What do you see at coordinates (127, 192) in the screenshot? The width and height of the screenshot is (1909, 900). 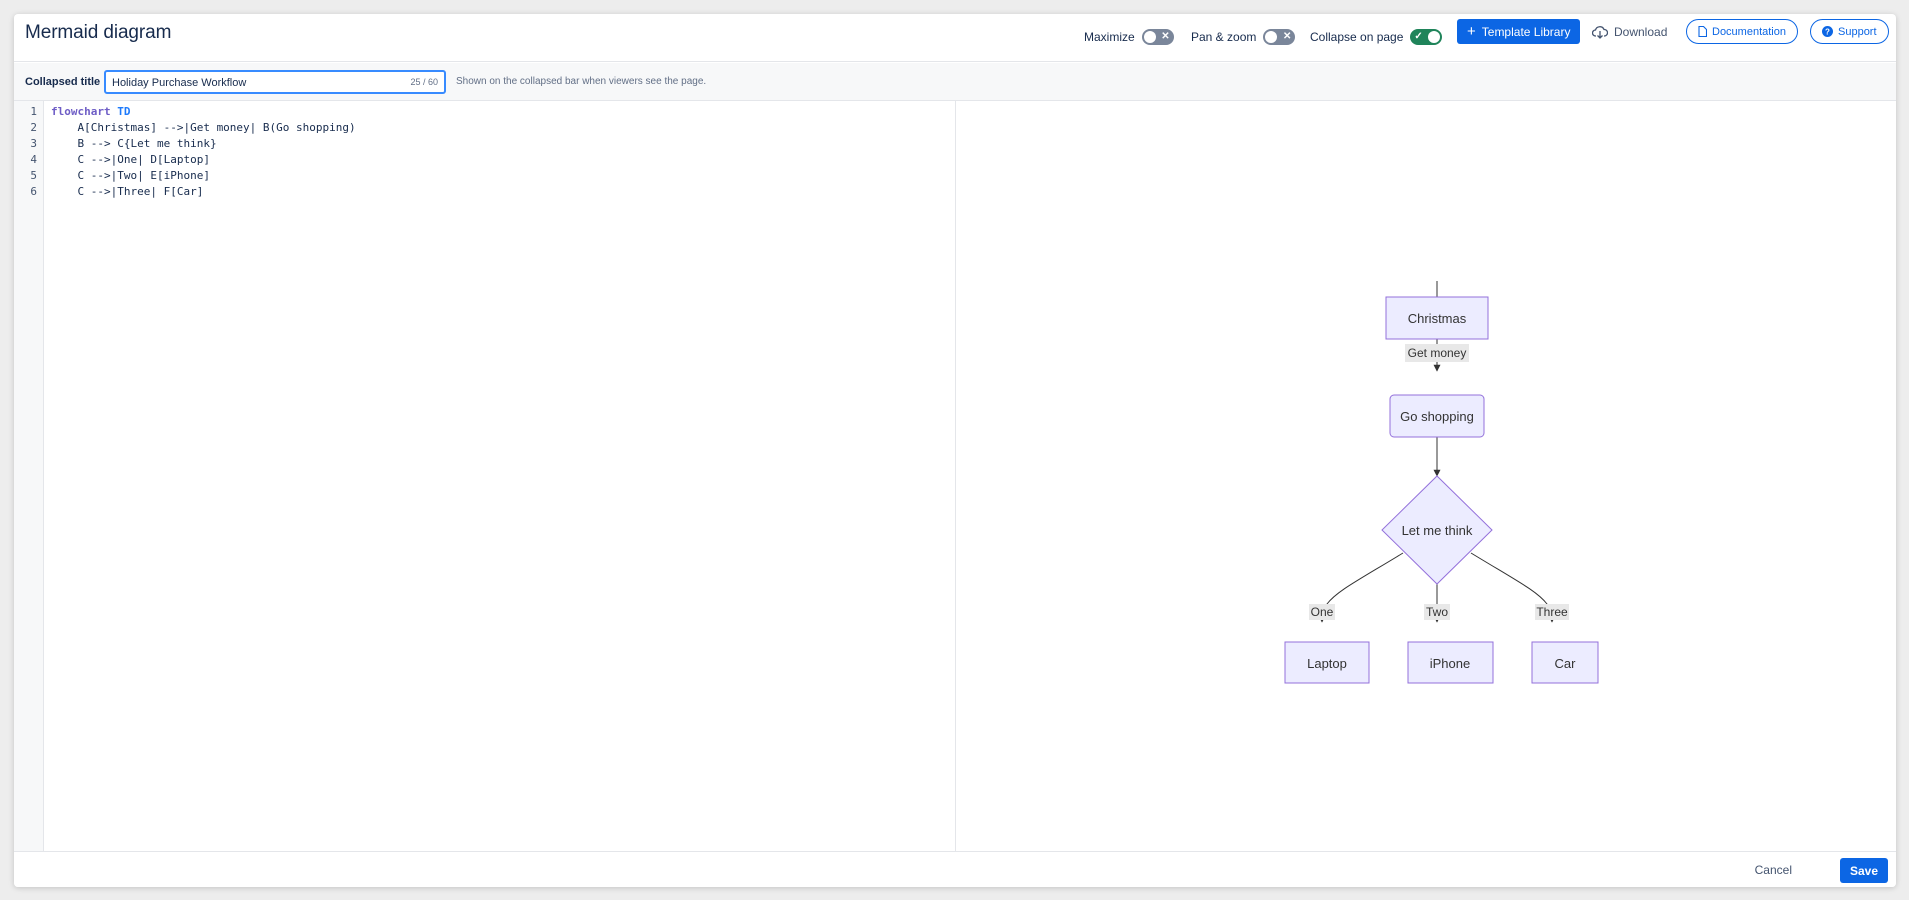 I see `code-line: C -->|Three| F[Car]` at bounding box center [127, 192].